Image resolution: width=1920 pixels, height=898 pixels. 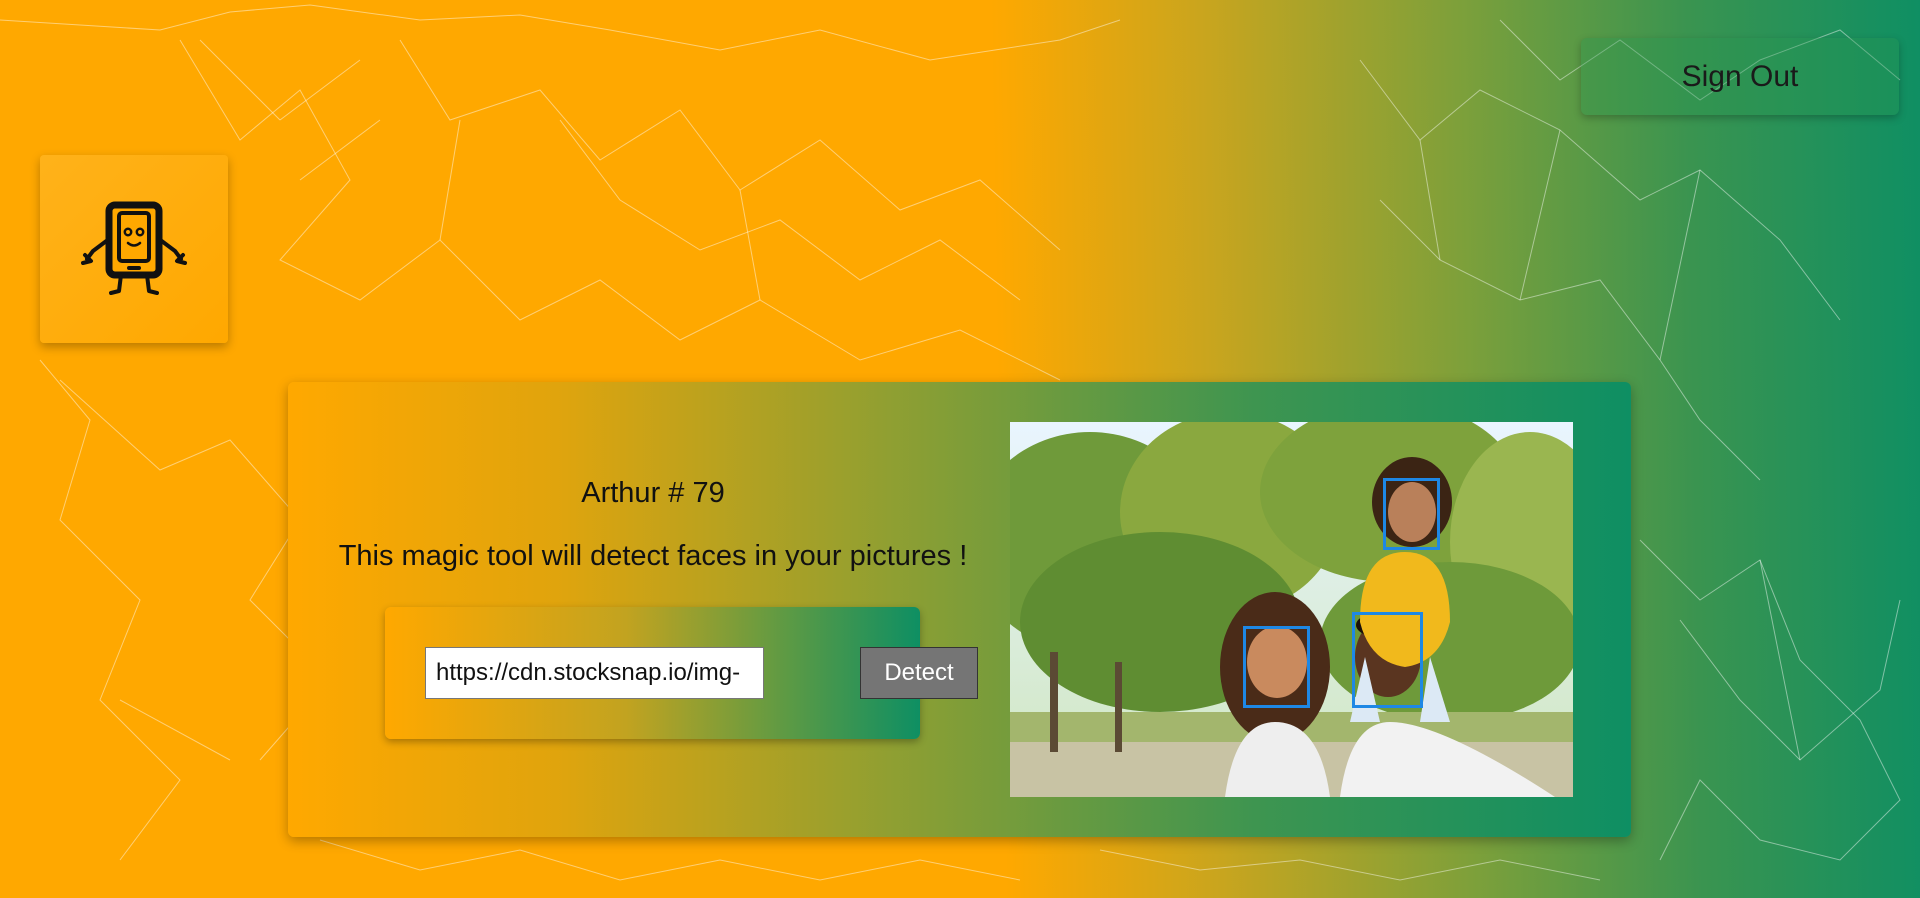 I want to click on url-form: Detect, so click(x=681, y=673).